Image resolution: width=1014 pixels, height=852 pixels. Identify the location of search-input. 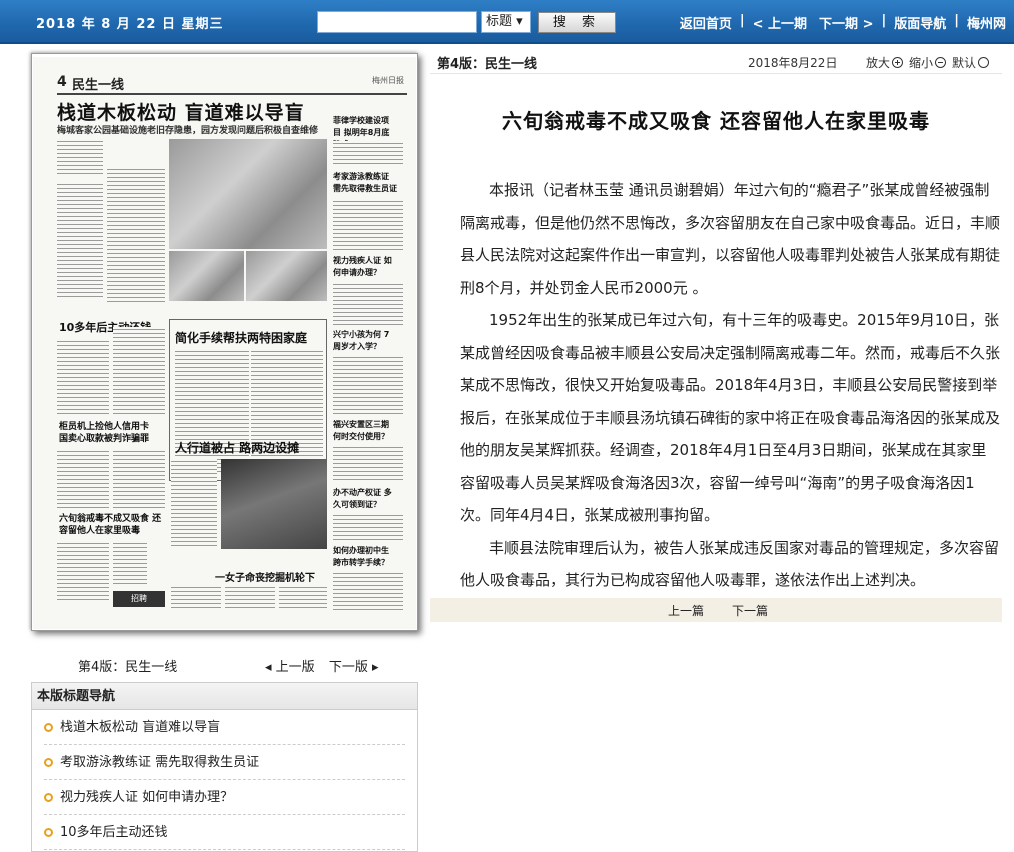
(397, 22).